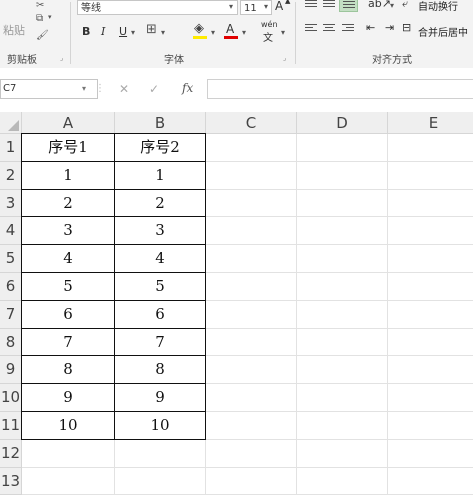 This screenshot has width=473, height=495. Describe the element at coordinates (342, 370) in the screenshot. I see `cell-d9` at that location.